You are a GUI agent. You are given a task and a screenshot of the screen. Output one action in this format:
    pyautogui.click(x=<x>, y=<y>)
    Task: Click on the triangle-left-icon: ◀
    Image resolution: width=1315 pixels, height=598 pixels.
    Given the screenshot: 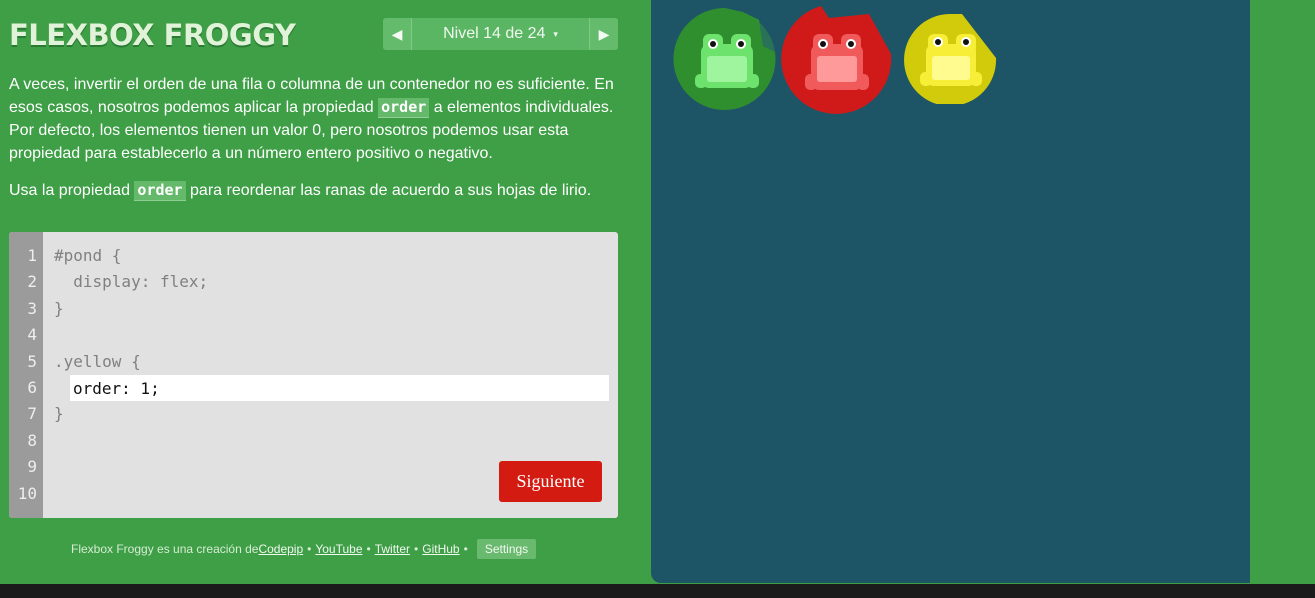 What is the action you would take?
    pyautogui.click(x=397, y=33)
    